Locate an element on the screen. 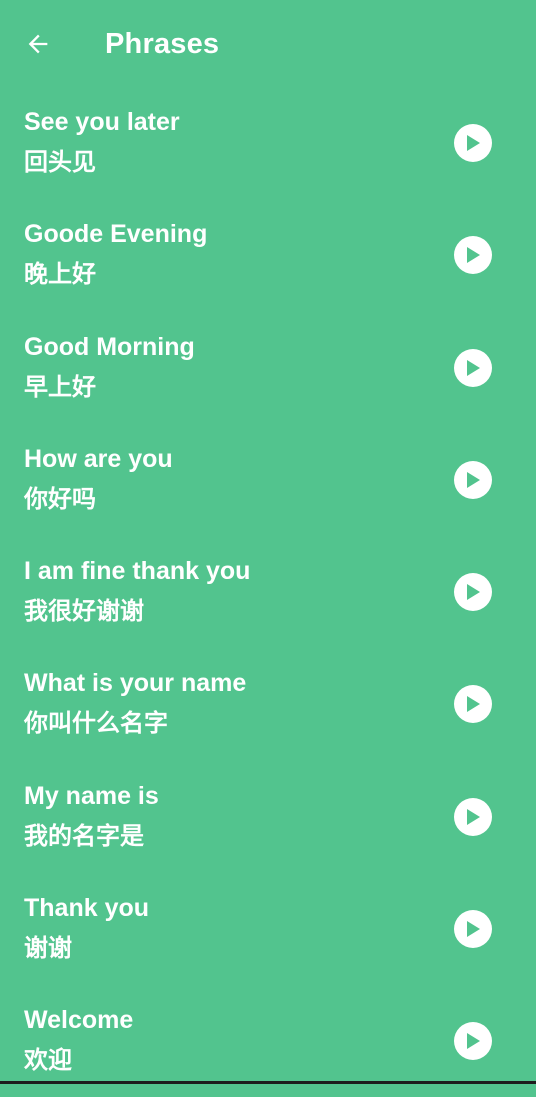  phrase-english: What is your name is located at coordinates (135, 683).